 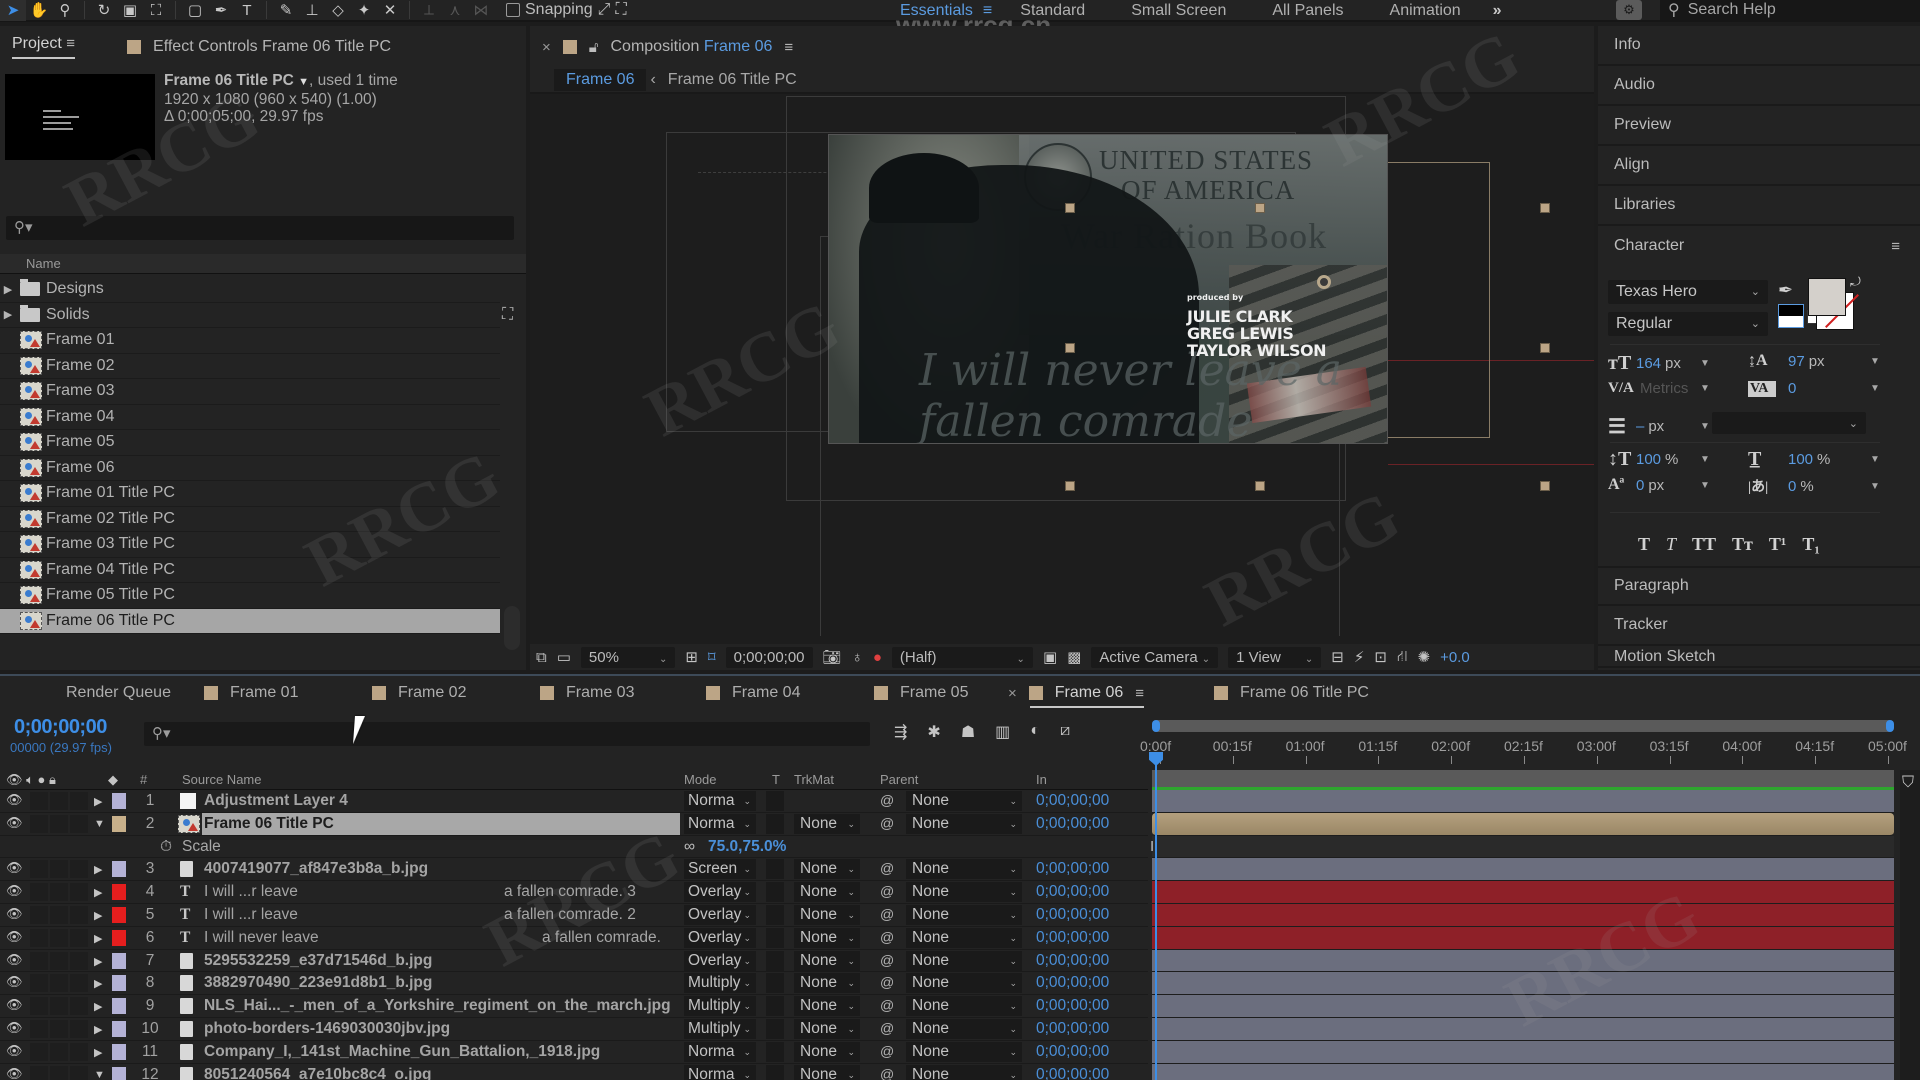 I want to click on fill-color-swatch, so click(x=1827, y=297).